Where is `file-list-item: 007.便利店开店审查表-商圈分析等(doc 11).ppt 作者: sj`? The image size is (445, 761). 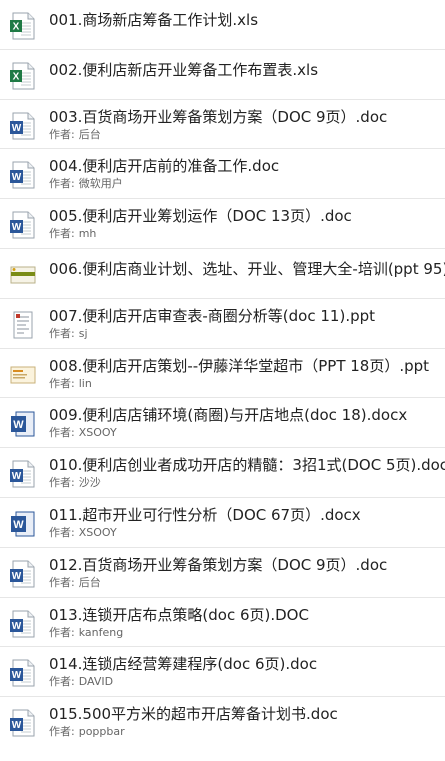 file-list-item: 007.便利店开店审查表-商圈分析等(doc 11).ppt 作者: sj is located at coordinates (222, 324).